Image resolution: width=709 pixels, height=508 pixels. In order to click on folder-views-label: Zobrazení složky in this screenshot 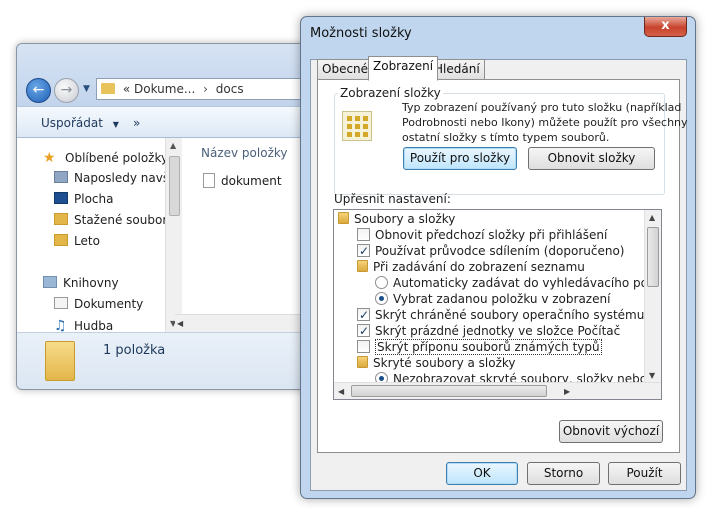, I will do `click(390, 93)`.